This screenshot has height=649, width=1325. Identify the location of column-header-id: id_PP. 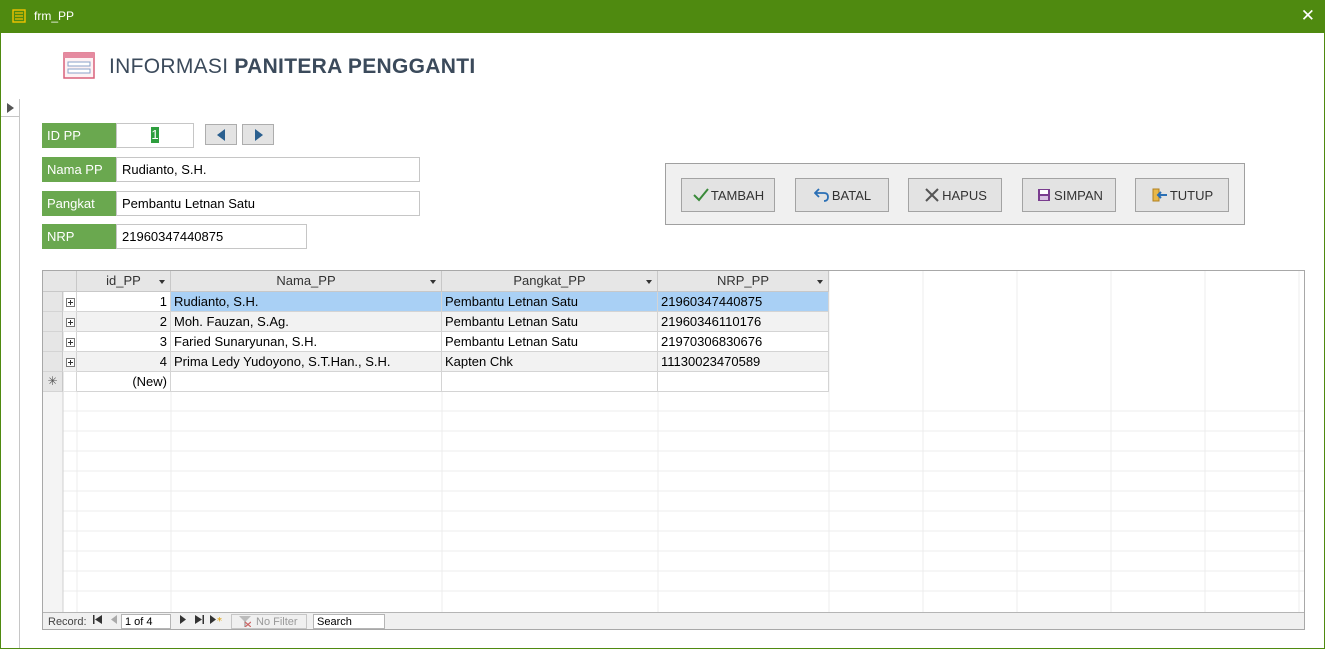
(124, 281).